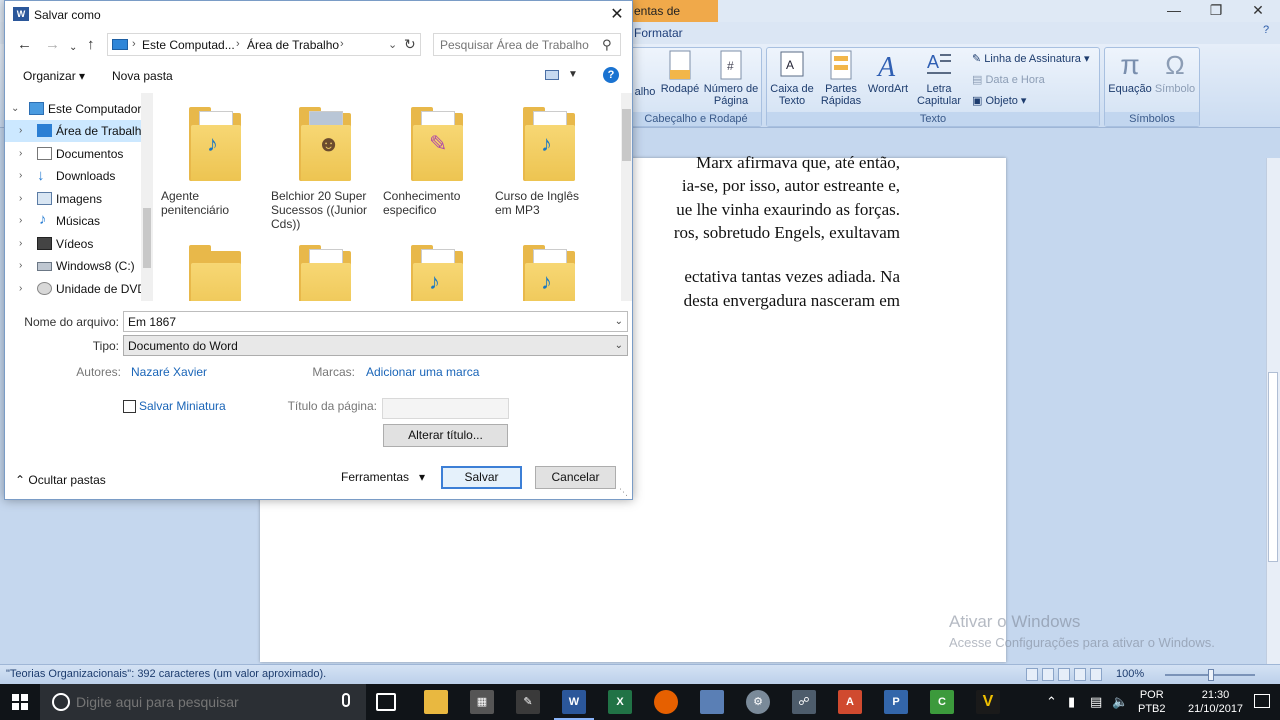 The image size is (1280, 720). What do you see at coordinates (210, 162) in the screenshot?
I see `folder-item: ♪ Agente penitenciário` at bounding box center [210, 162].